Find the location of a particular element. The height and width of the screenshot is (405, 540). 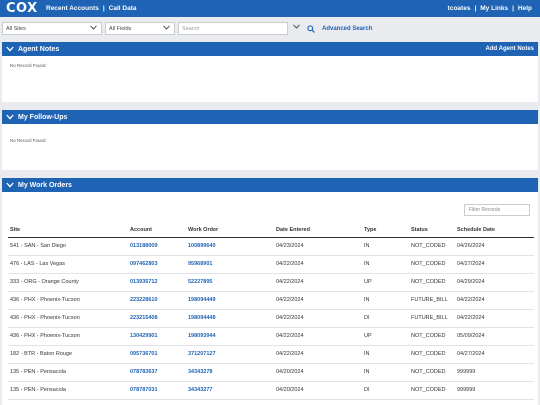

account-link: 078787031 is located at coordinates (157, 390).